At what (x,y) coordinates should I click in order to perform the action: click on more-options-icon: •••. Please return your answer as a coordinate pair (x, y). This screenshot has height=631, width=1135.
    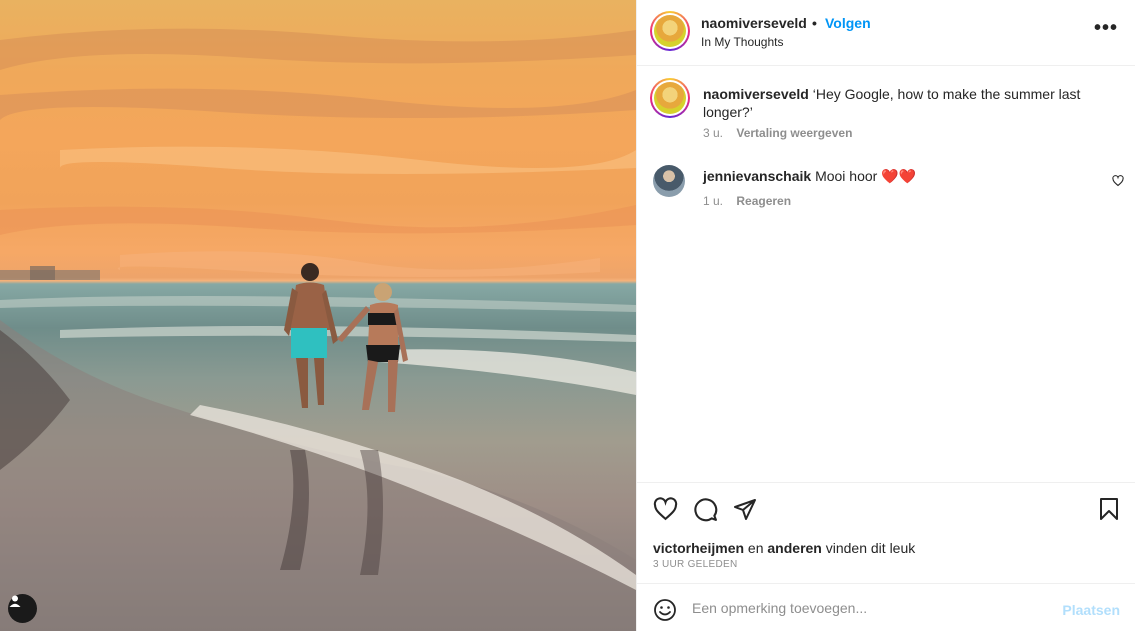
    Looking at the image, I should click on (1106, 28).